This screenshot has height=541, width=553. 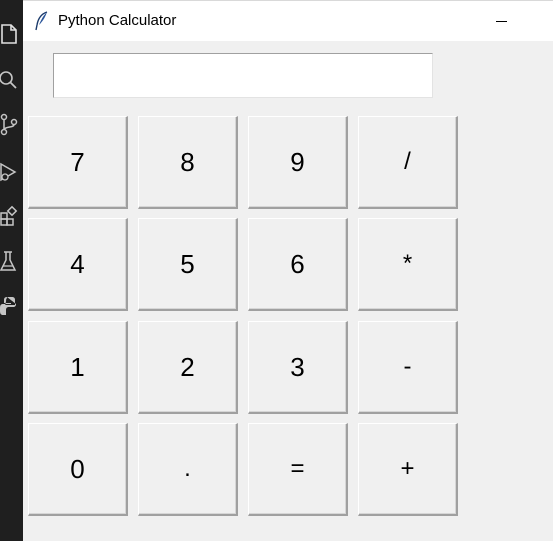 I want to click on source-control-icon, so click(x=10, y=124).